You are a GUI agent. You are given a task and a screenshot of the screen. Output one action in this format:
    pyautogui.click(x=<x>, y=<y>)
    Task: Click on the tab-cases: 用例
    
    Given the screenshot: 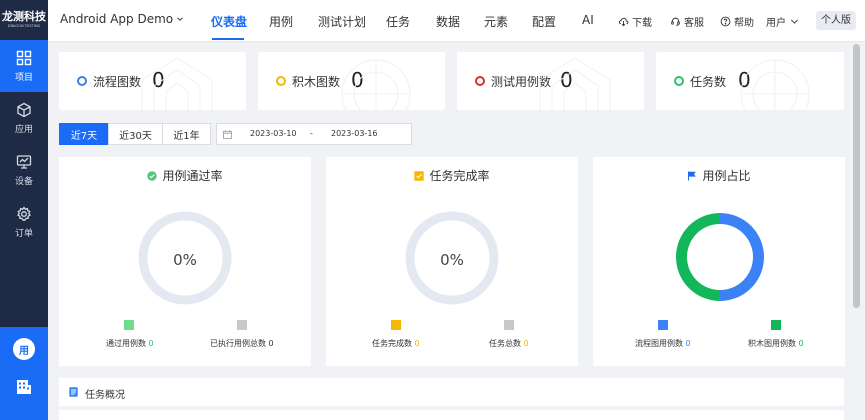 What is the action you would take?
    pyautogui.click(x=281, y=21)
    